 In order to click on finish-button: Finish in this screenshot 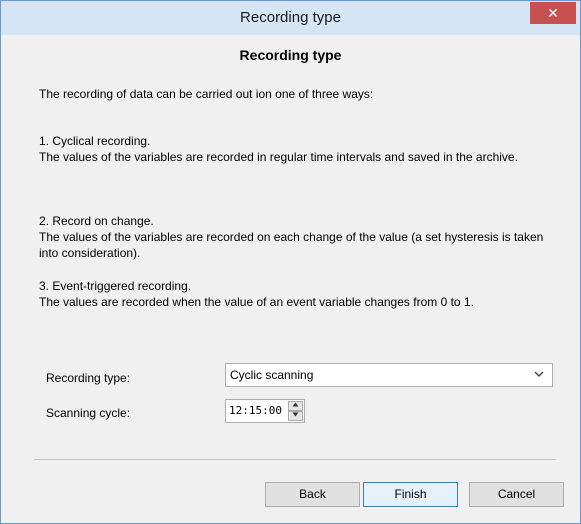, I will do `click(410, 494)`.